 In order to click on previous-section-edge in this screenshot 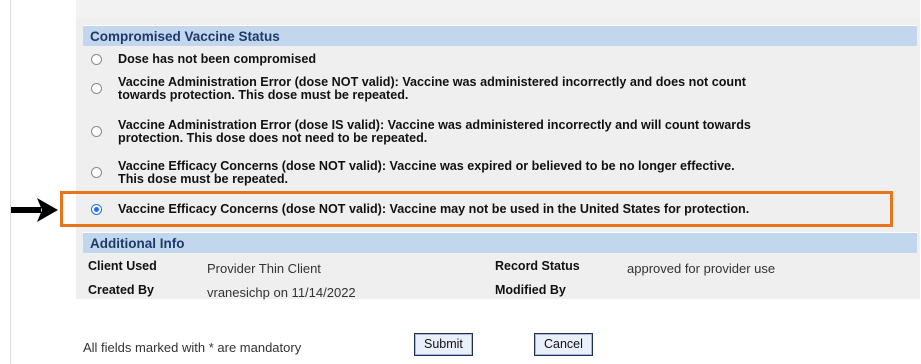, I will do `click(498, 9)`.